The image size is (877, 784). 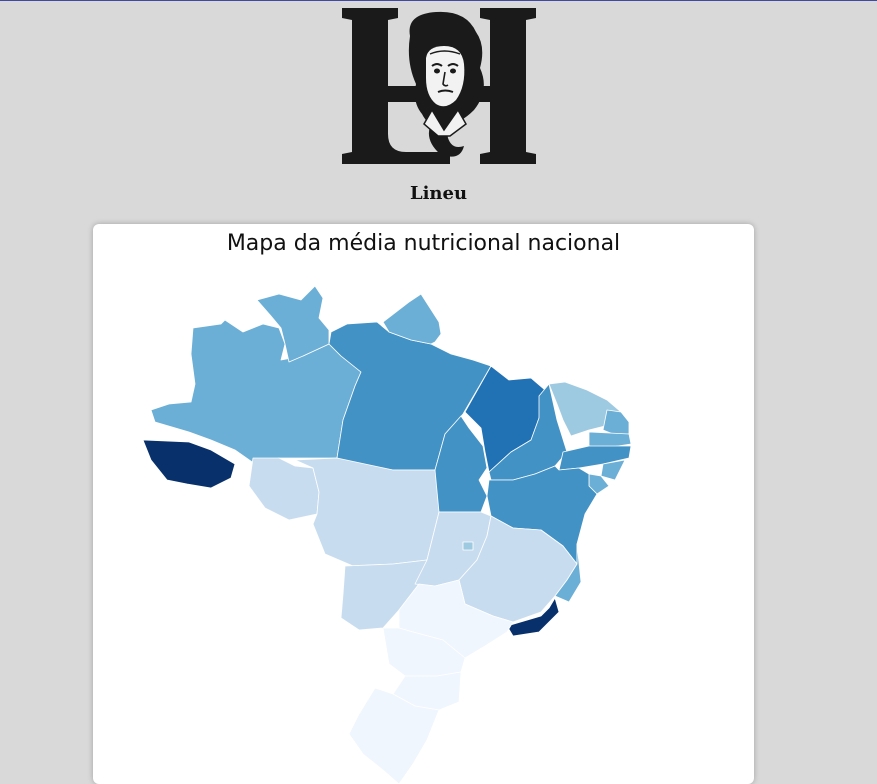 I want to click on state-rn, so click(x=616, y=422).